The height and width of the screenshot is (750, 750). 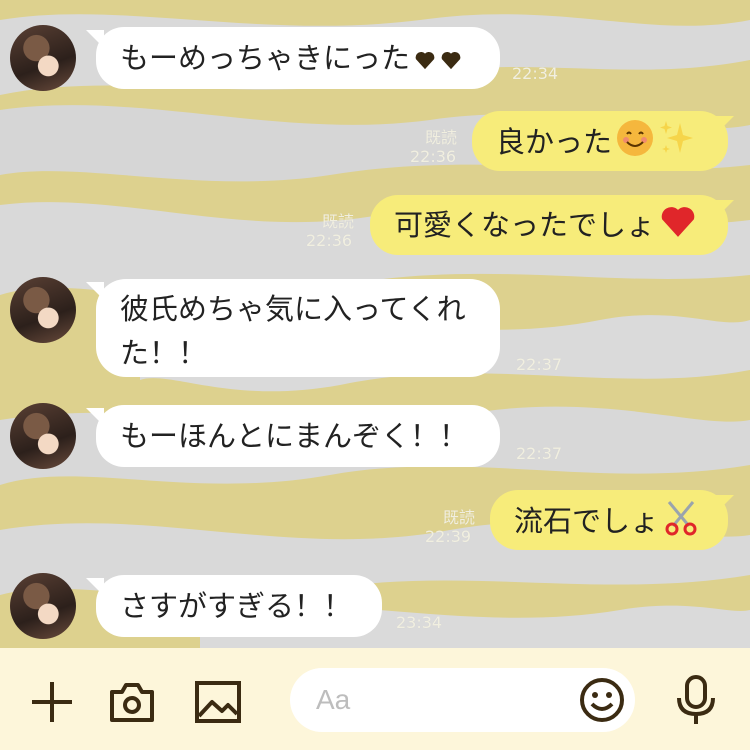 I want to click on message-bubble-incoming: さすがすぎる！！, so click(x=239, y=606).